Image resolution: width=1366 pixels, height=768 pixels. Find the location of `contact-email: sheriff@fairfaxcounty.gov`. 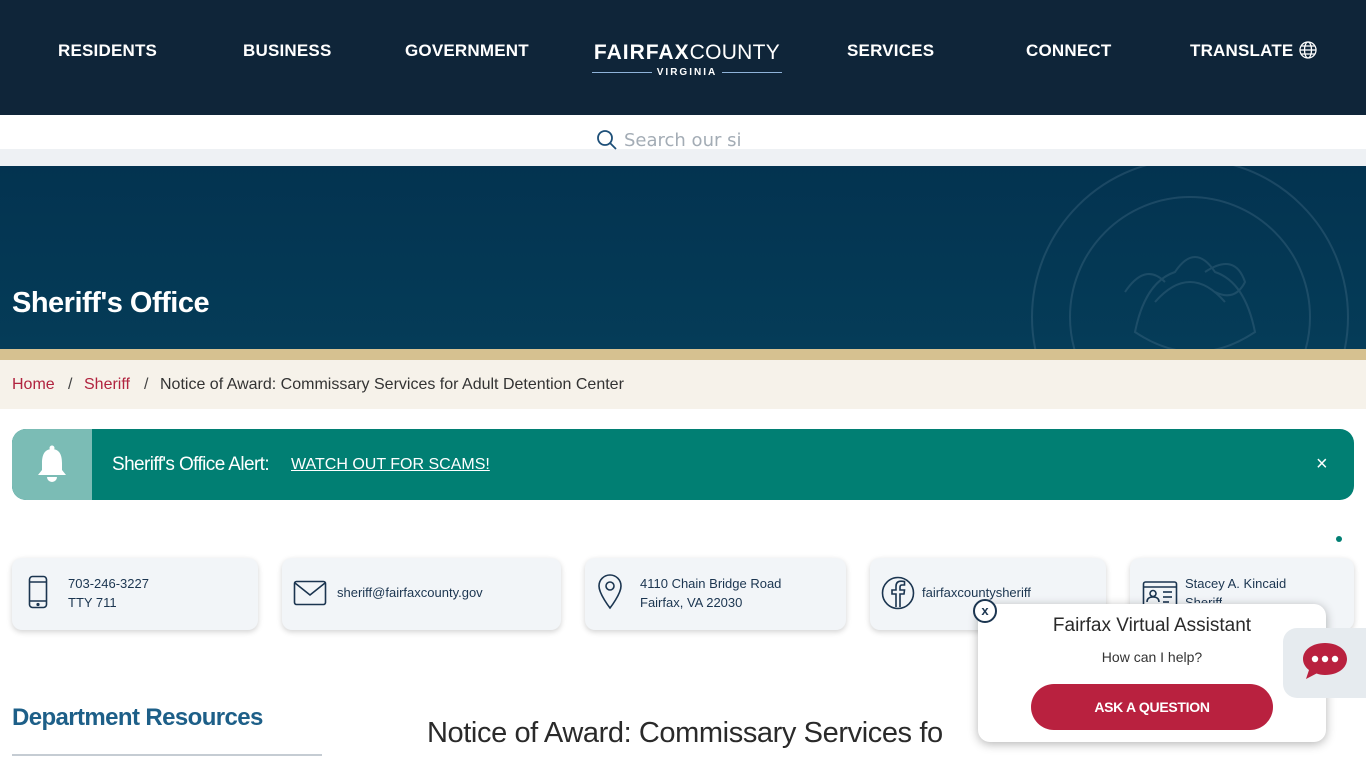

contact-email: sheriff@fairfaxcounty.gov is located at coordinates (410, 592).